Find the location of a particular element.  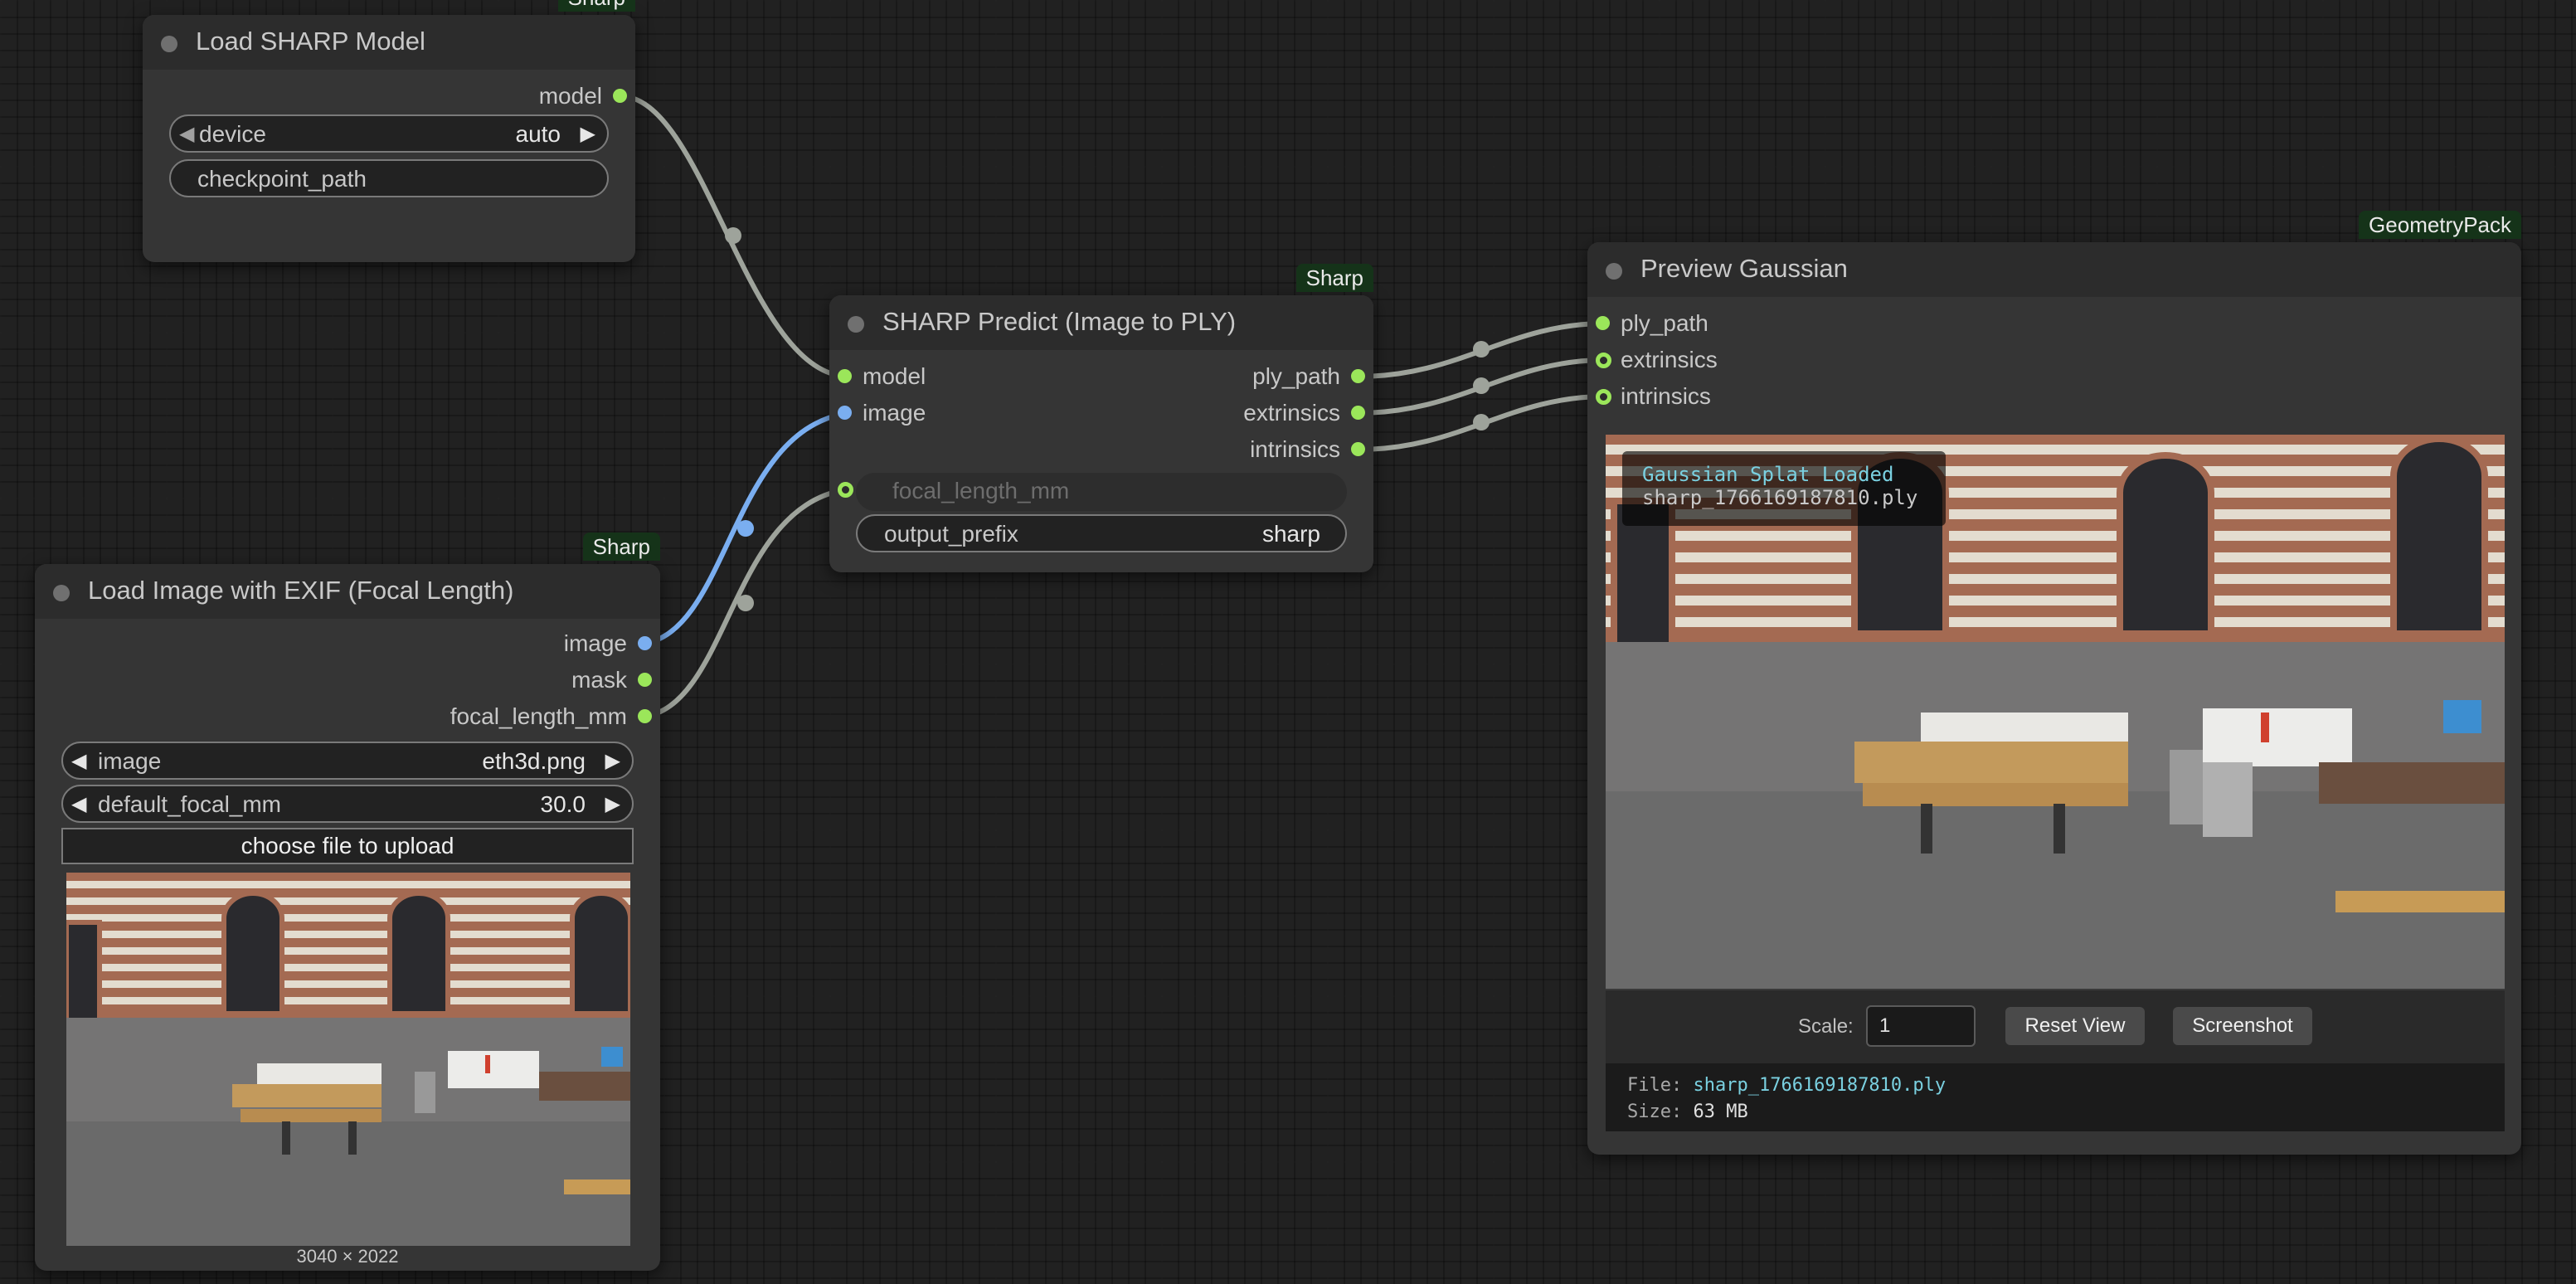

focal-length-widget: focal_length_mm is located at coordinates (1101, 492).